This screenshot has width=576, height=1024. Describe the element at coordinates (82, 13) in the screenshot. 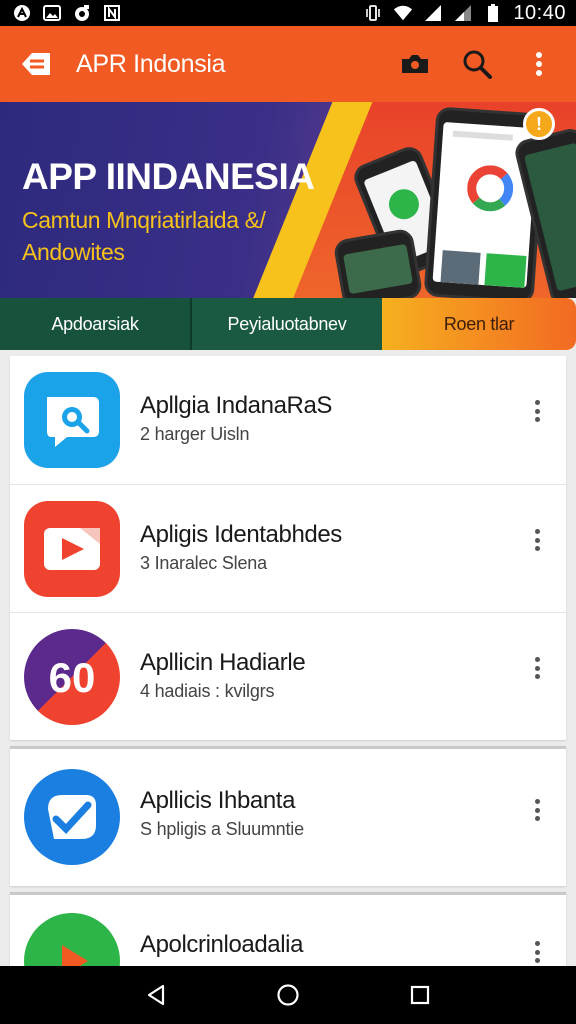

I see `camera-notification-icon` at that location.